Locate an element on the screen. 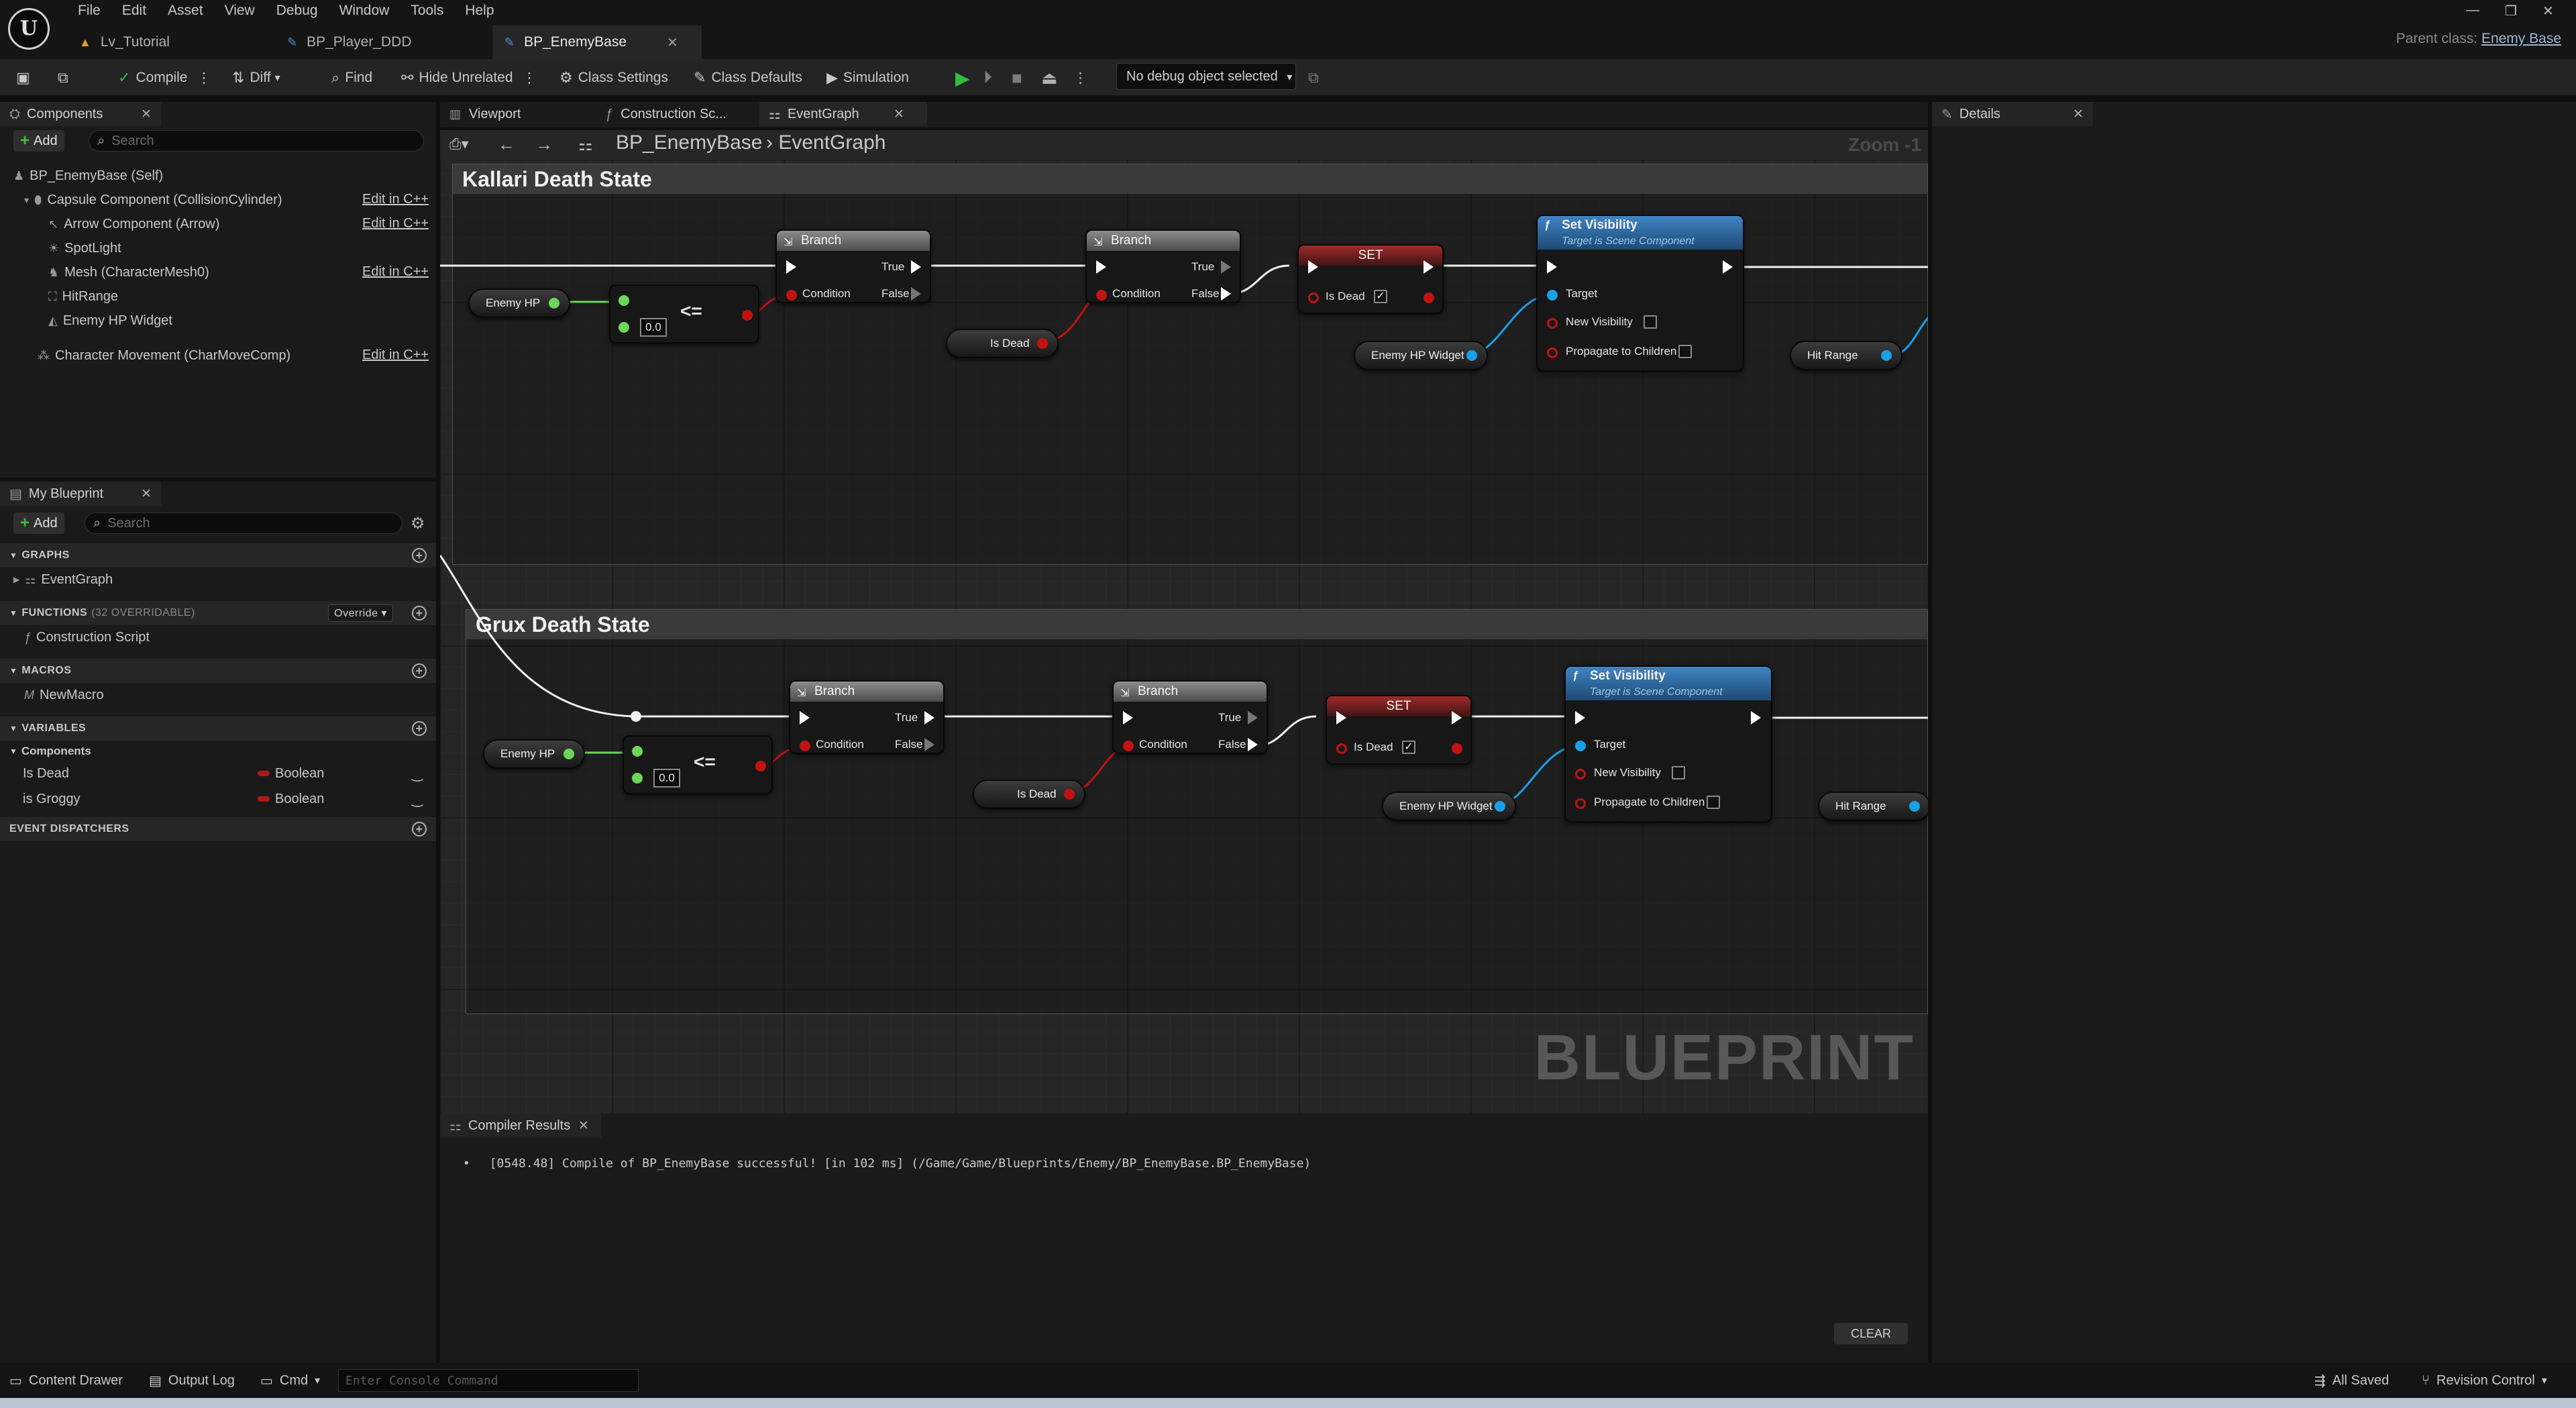 This screenshot has width=2576, height=1408. parent-class-link: Enemy Base is located at coordinates (2521, 38).